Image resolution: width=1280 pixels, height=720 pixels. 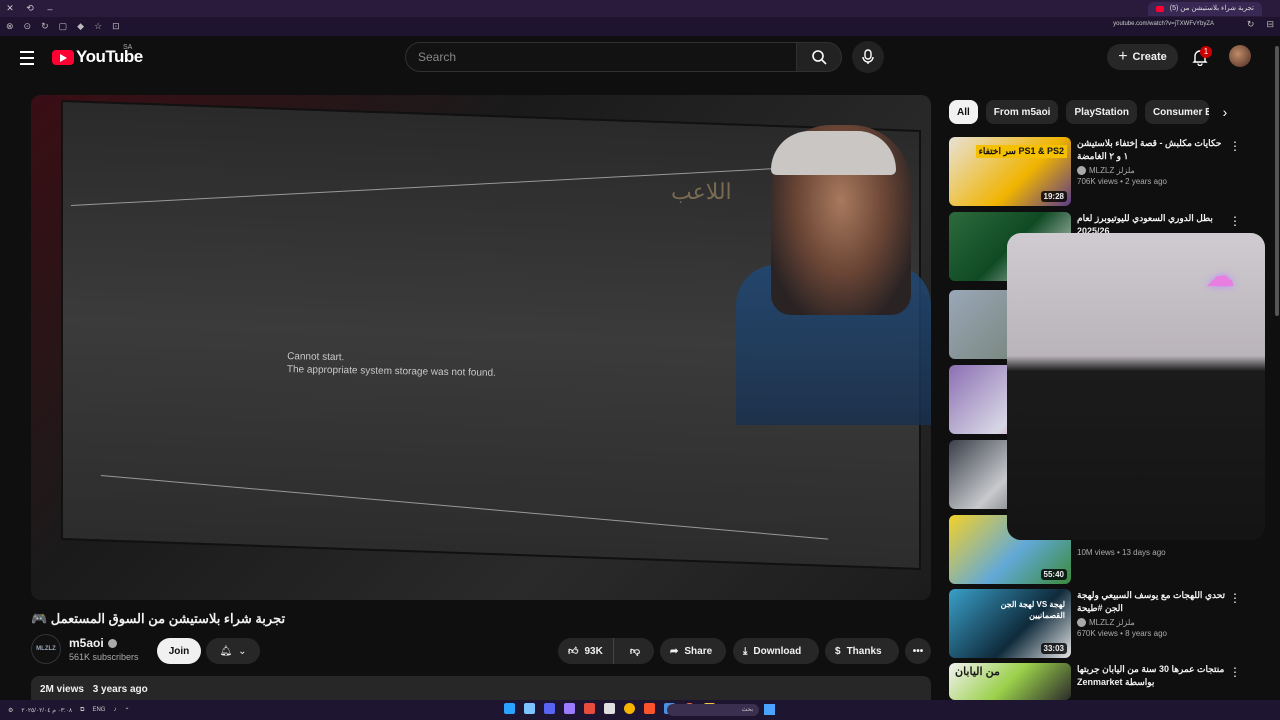 What do you see at coordinates (1021, 151) in the screenshot?
I see `thumbnail-text: سر اختفاء PS1 & PS2` at bounding box center [1021, 151].